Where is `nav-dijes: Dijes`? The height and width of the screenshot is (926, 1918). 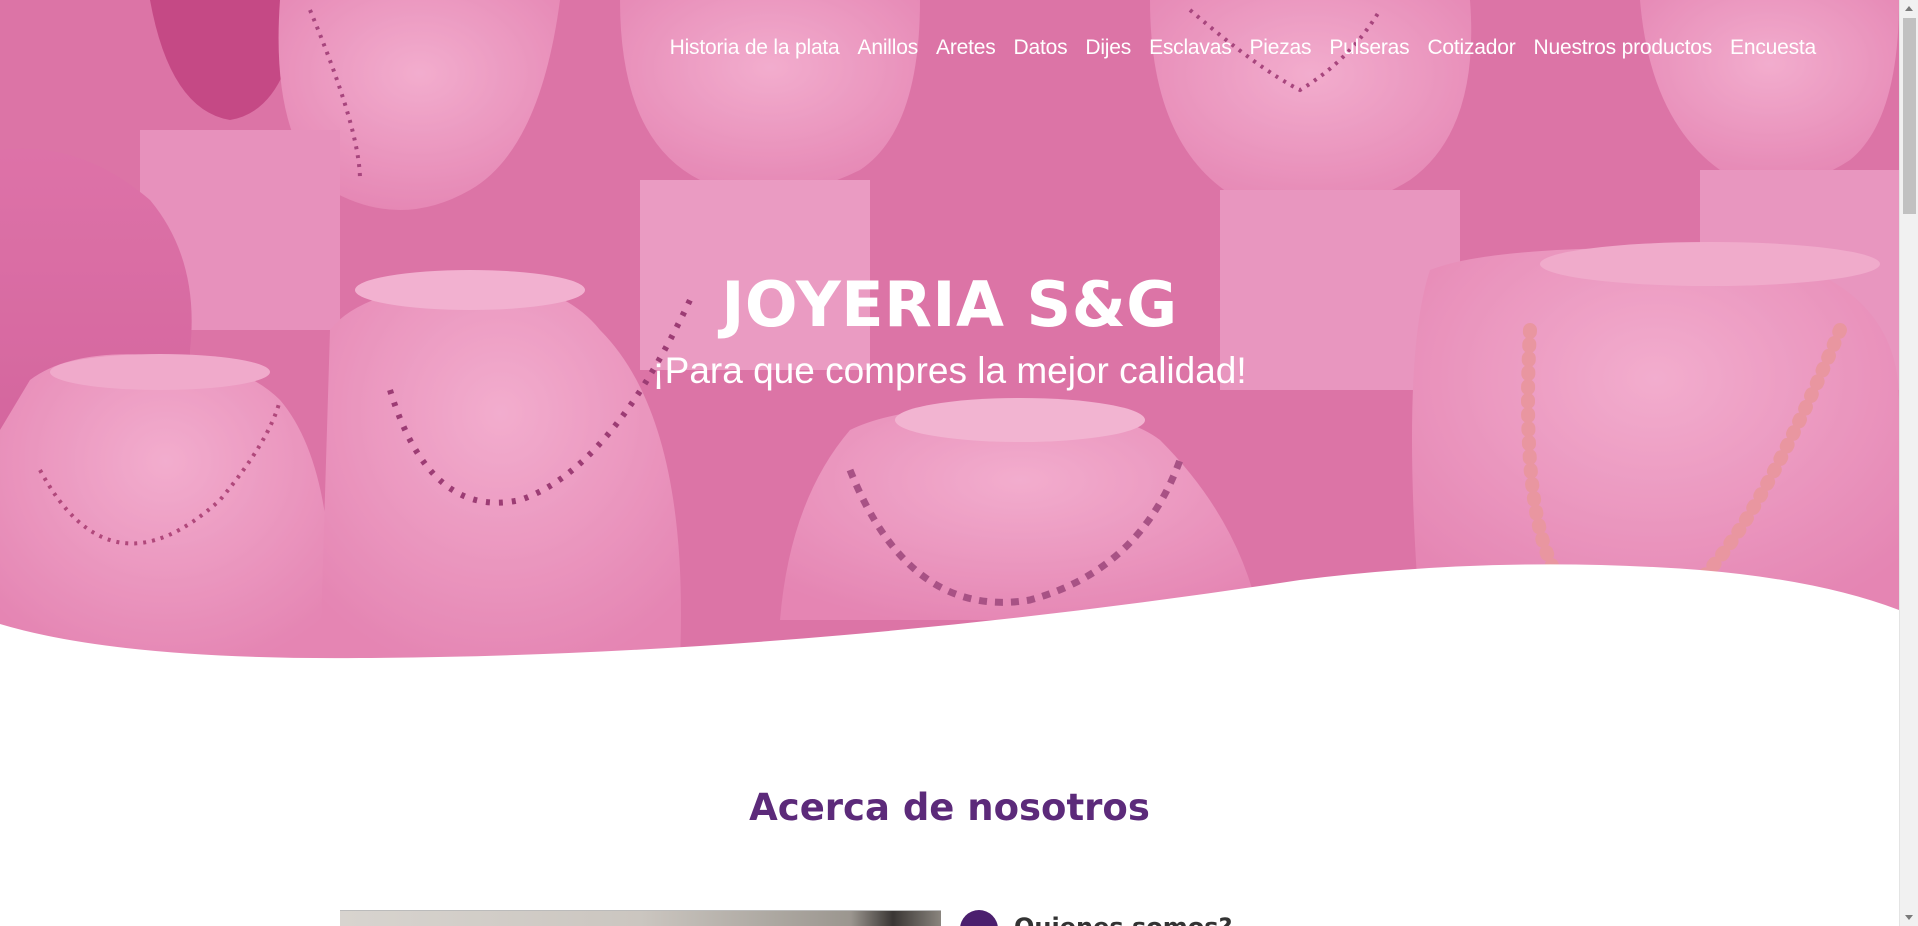
nav-dijes: Dijes is located at coordinates (1108, 48).